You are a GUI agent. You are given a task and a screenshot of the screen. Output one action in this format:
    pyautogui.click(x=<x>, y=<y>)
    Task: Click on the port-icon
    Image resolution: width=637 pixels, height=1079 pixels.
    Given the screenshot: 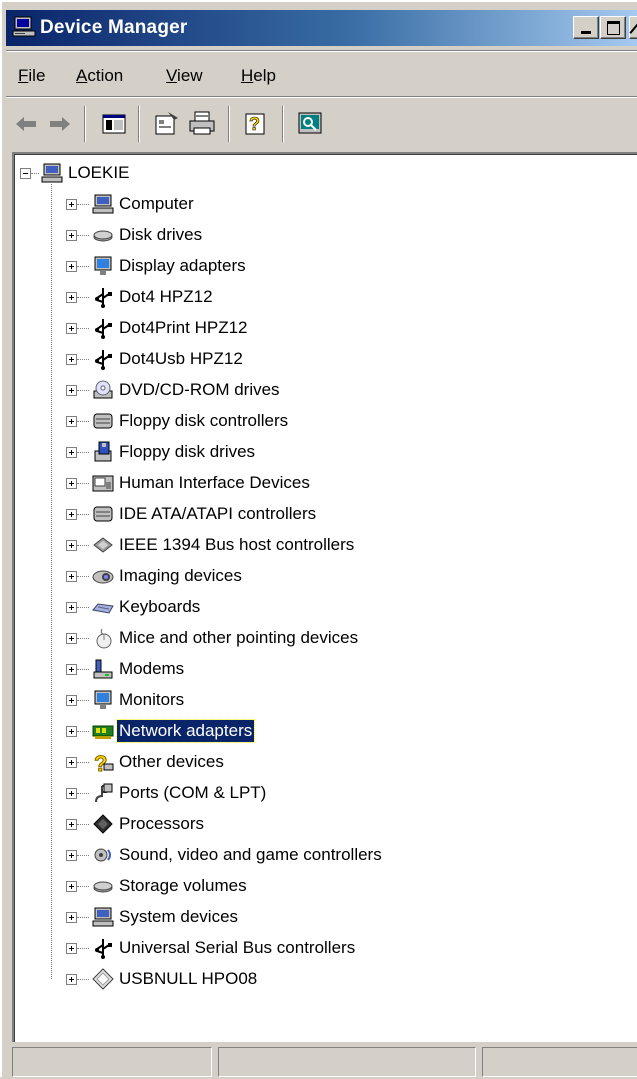 What is the action you would take?
    pyautogui.click(x=104, y=793)
    